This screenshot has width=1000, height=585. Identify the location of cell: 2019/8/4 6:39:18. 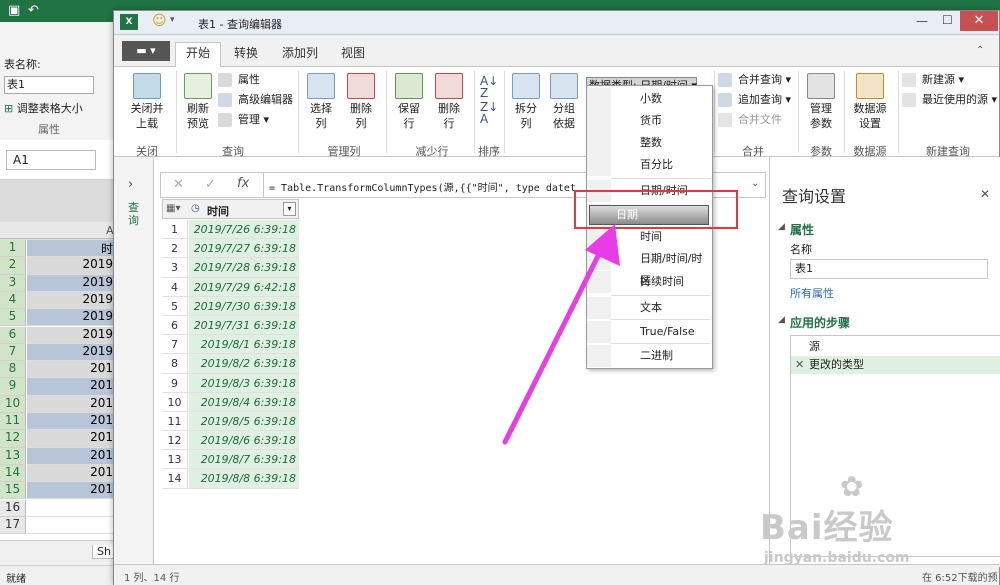
(244, 401).